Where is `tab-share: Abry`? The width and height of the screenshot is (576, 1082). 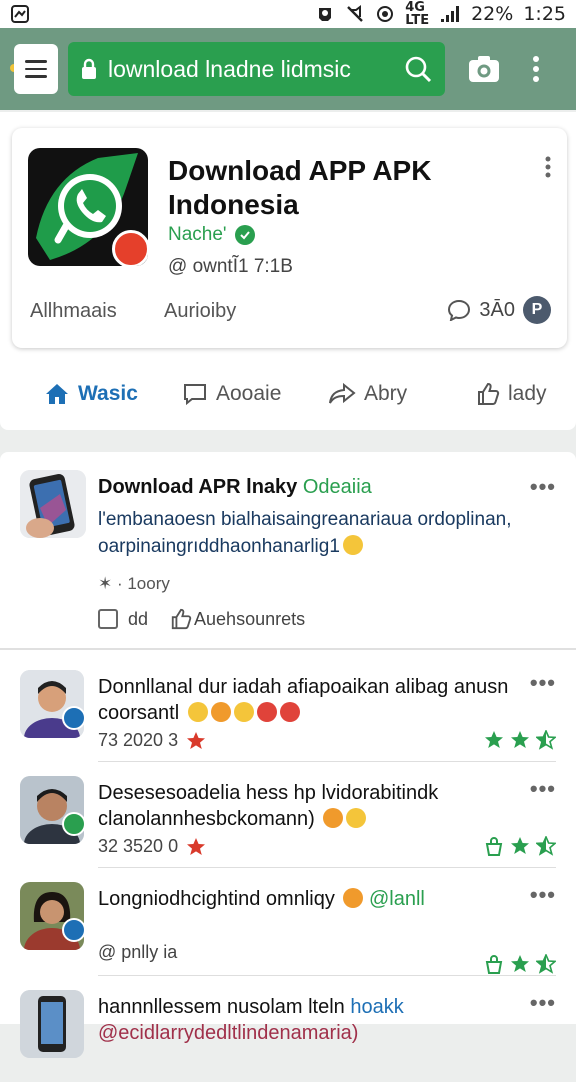
tab-share: Abry is located at coordinates (367, 394).